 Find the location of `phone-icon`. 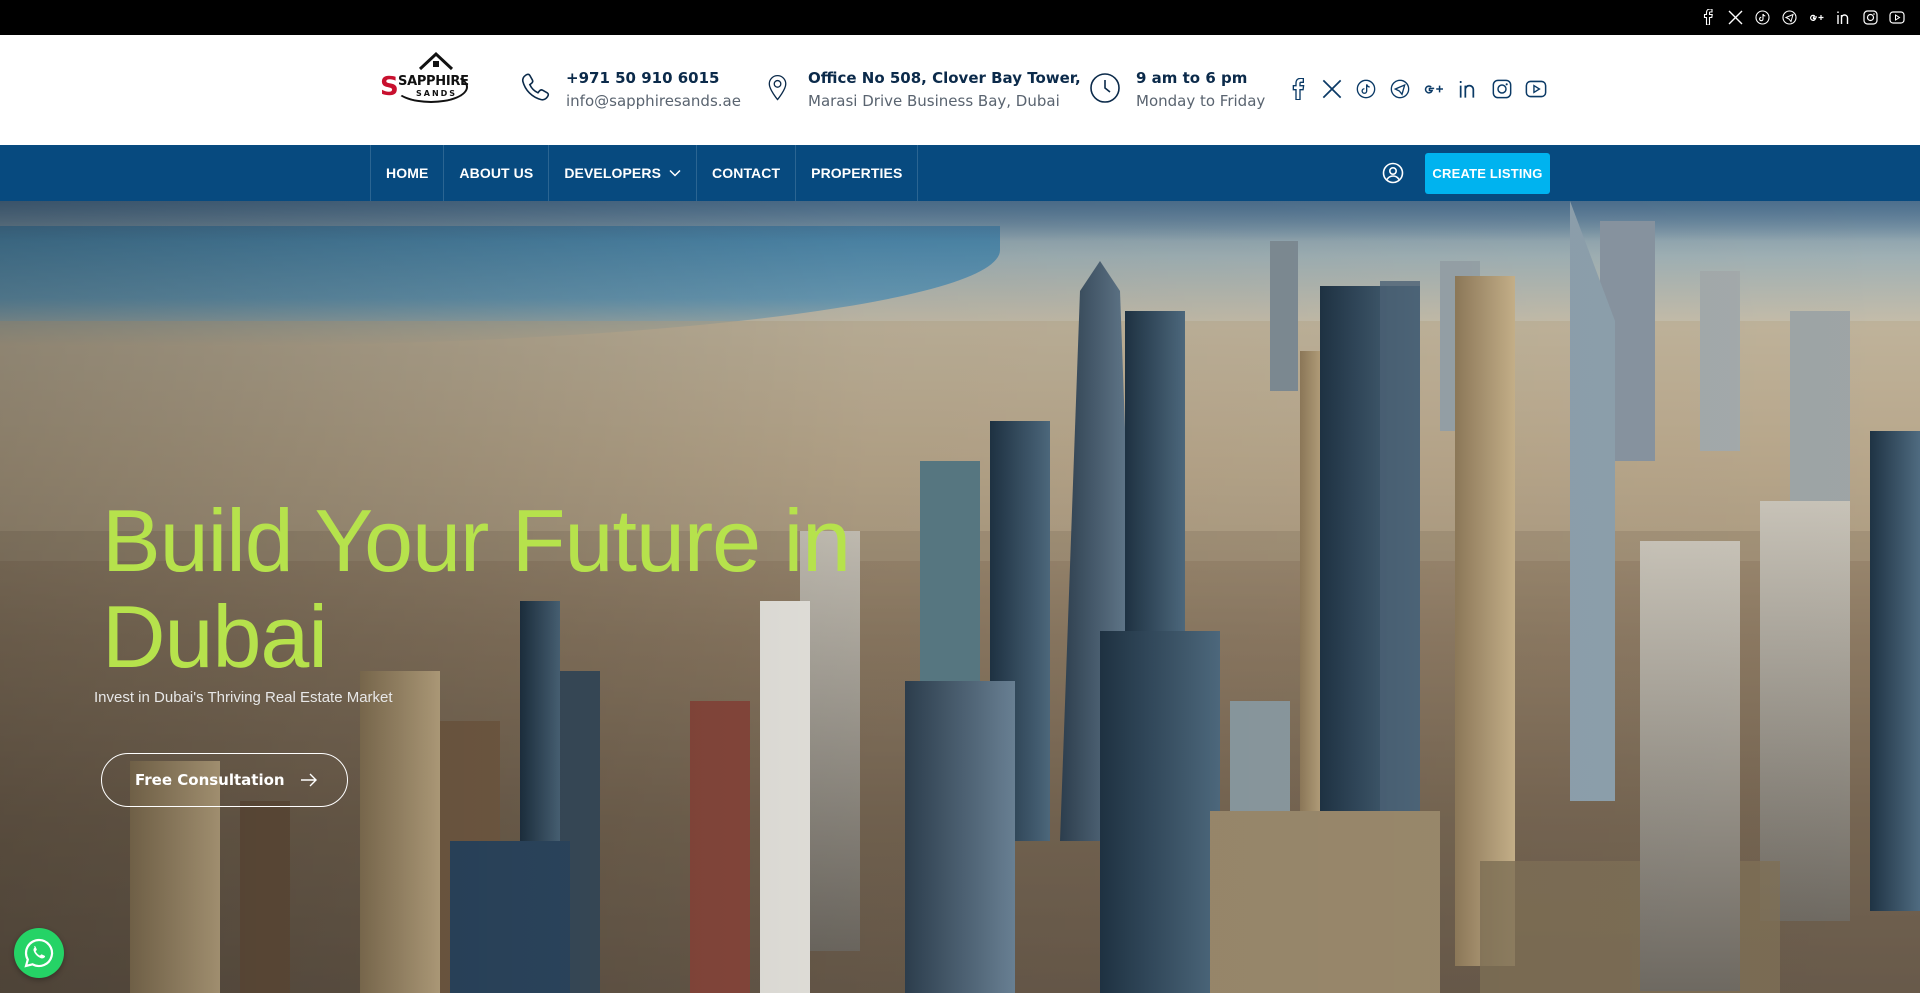

phone-icon is located at coordinates (535, 87).